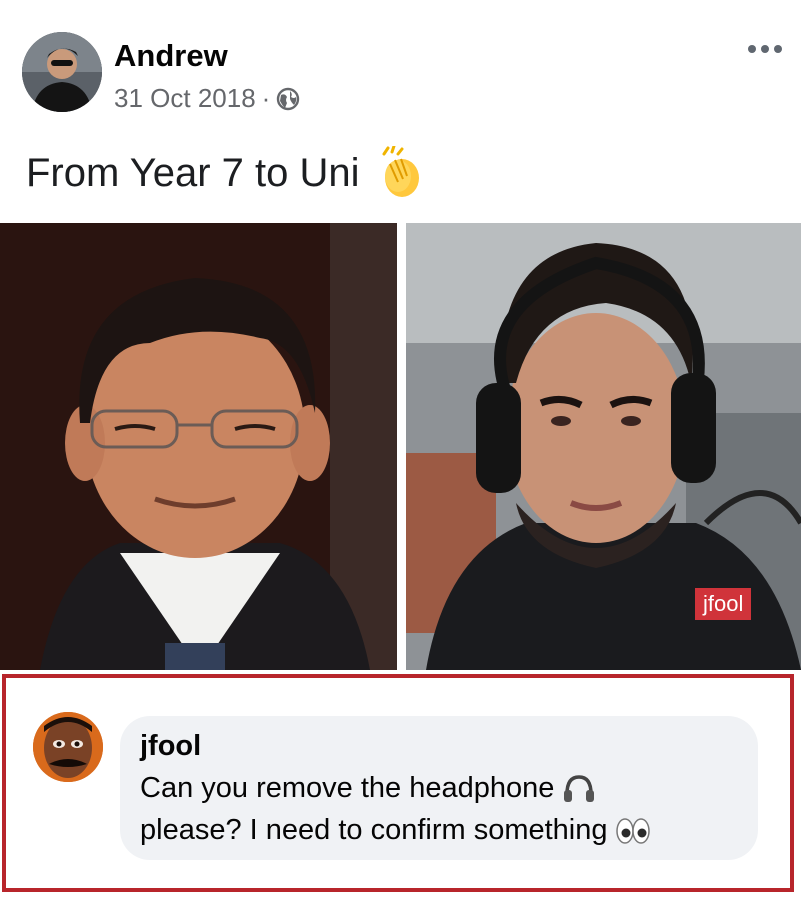 The height and width of the screenshot is (900, 801). Describe the element at coordinates (193, 172) in the screenshot. I see `post-text-content: From Year 7 to Uni` at that location.